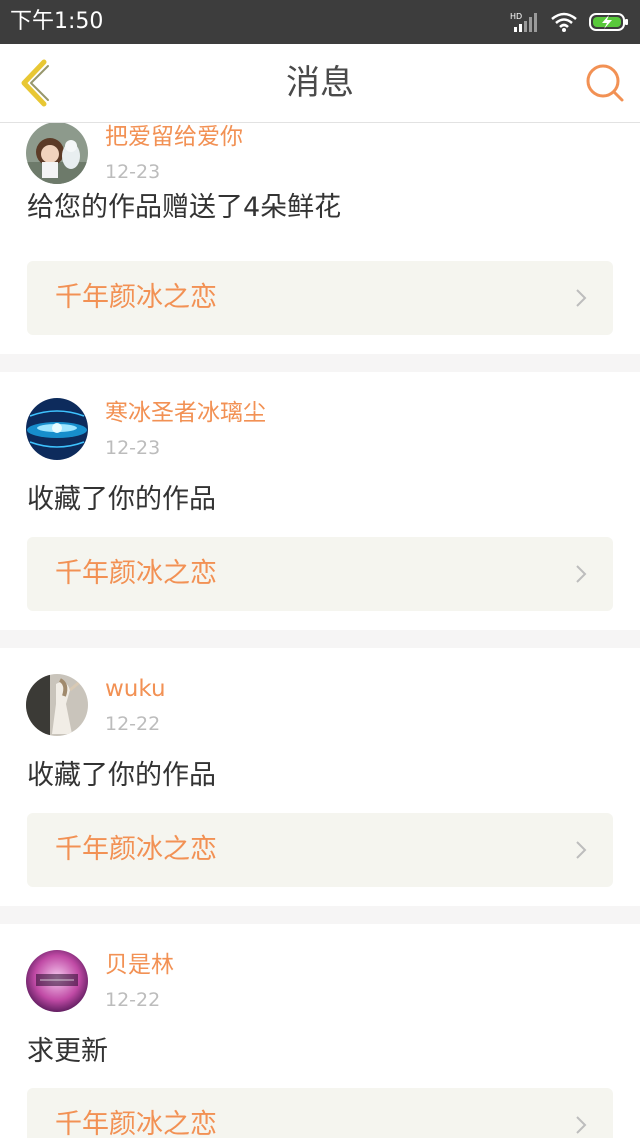  Describe the element at coordinates (135, 689) in the screenshot. I see `username: wuku` at that location.